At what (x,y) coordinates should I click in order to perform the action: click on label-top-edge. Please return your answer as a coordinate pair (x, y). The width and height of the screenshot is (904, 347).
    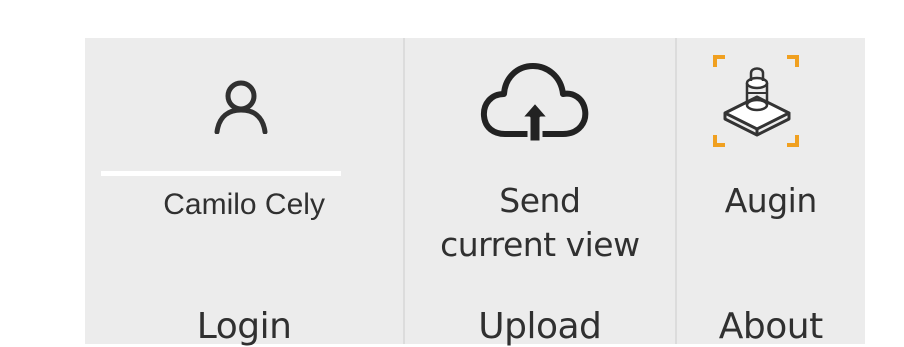
    Looking at the image, I should click on (221, 173).